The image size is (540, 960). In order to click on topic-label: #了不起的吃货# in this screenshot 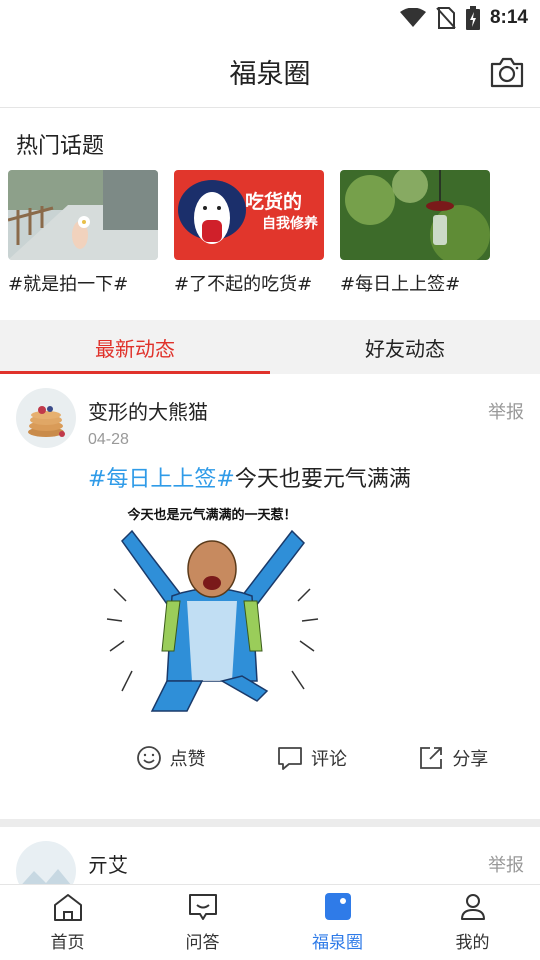, I will do `click(243, 284)`.